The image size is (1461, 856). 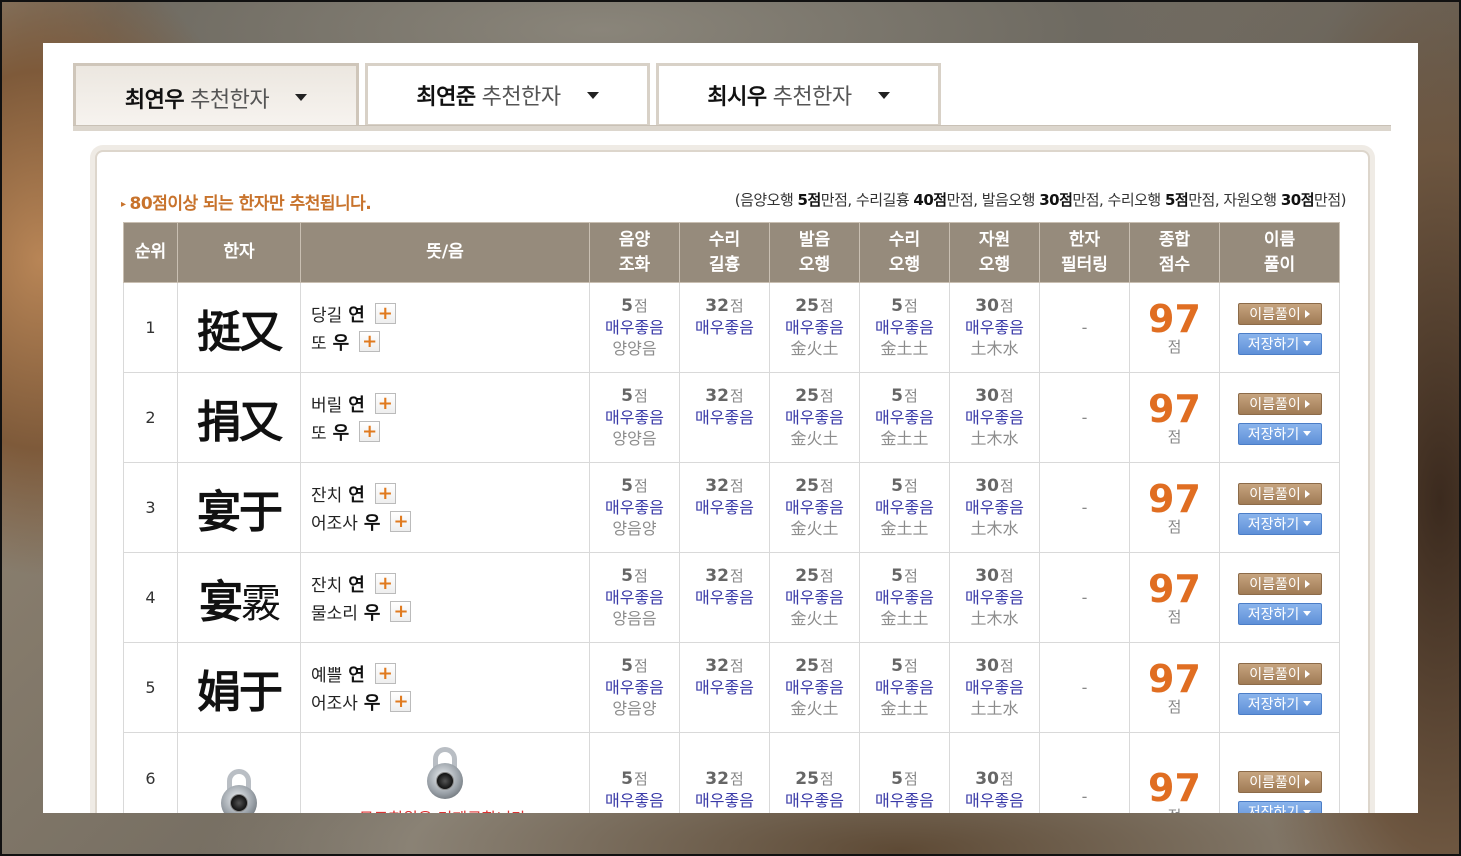 What do you see at coordinates (150, 687) in the screenshot?
I see `rank-cell: 5` at bounding box center [150, 687].